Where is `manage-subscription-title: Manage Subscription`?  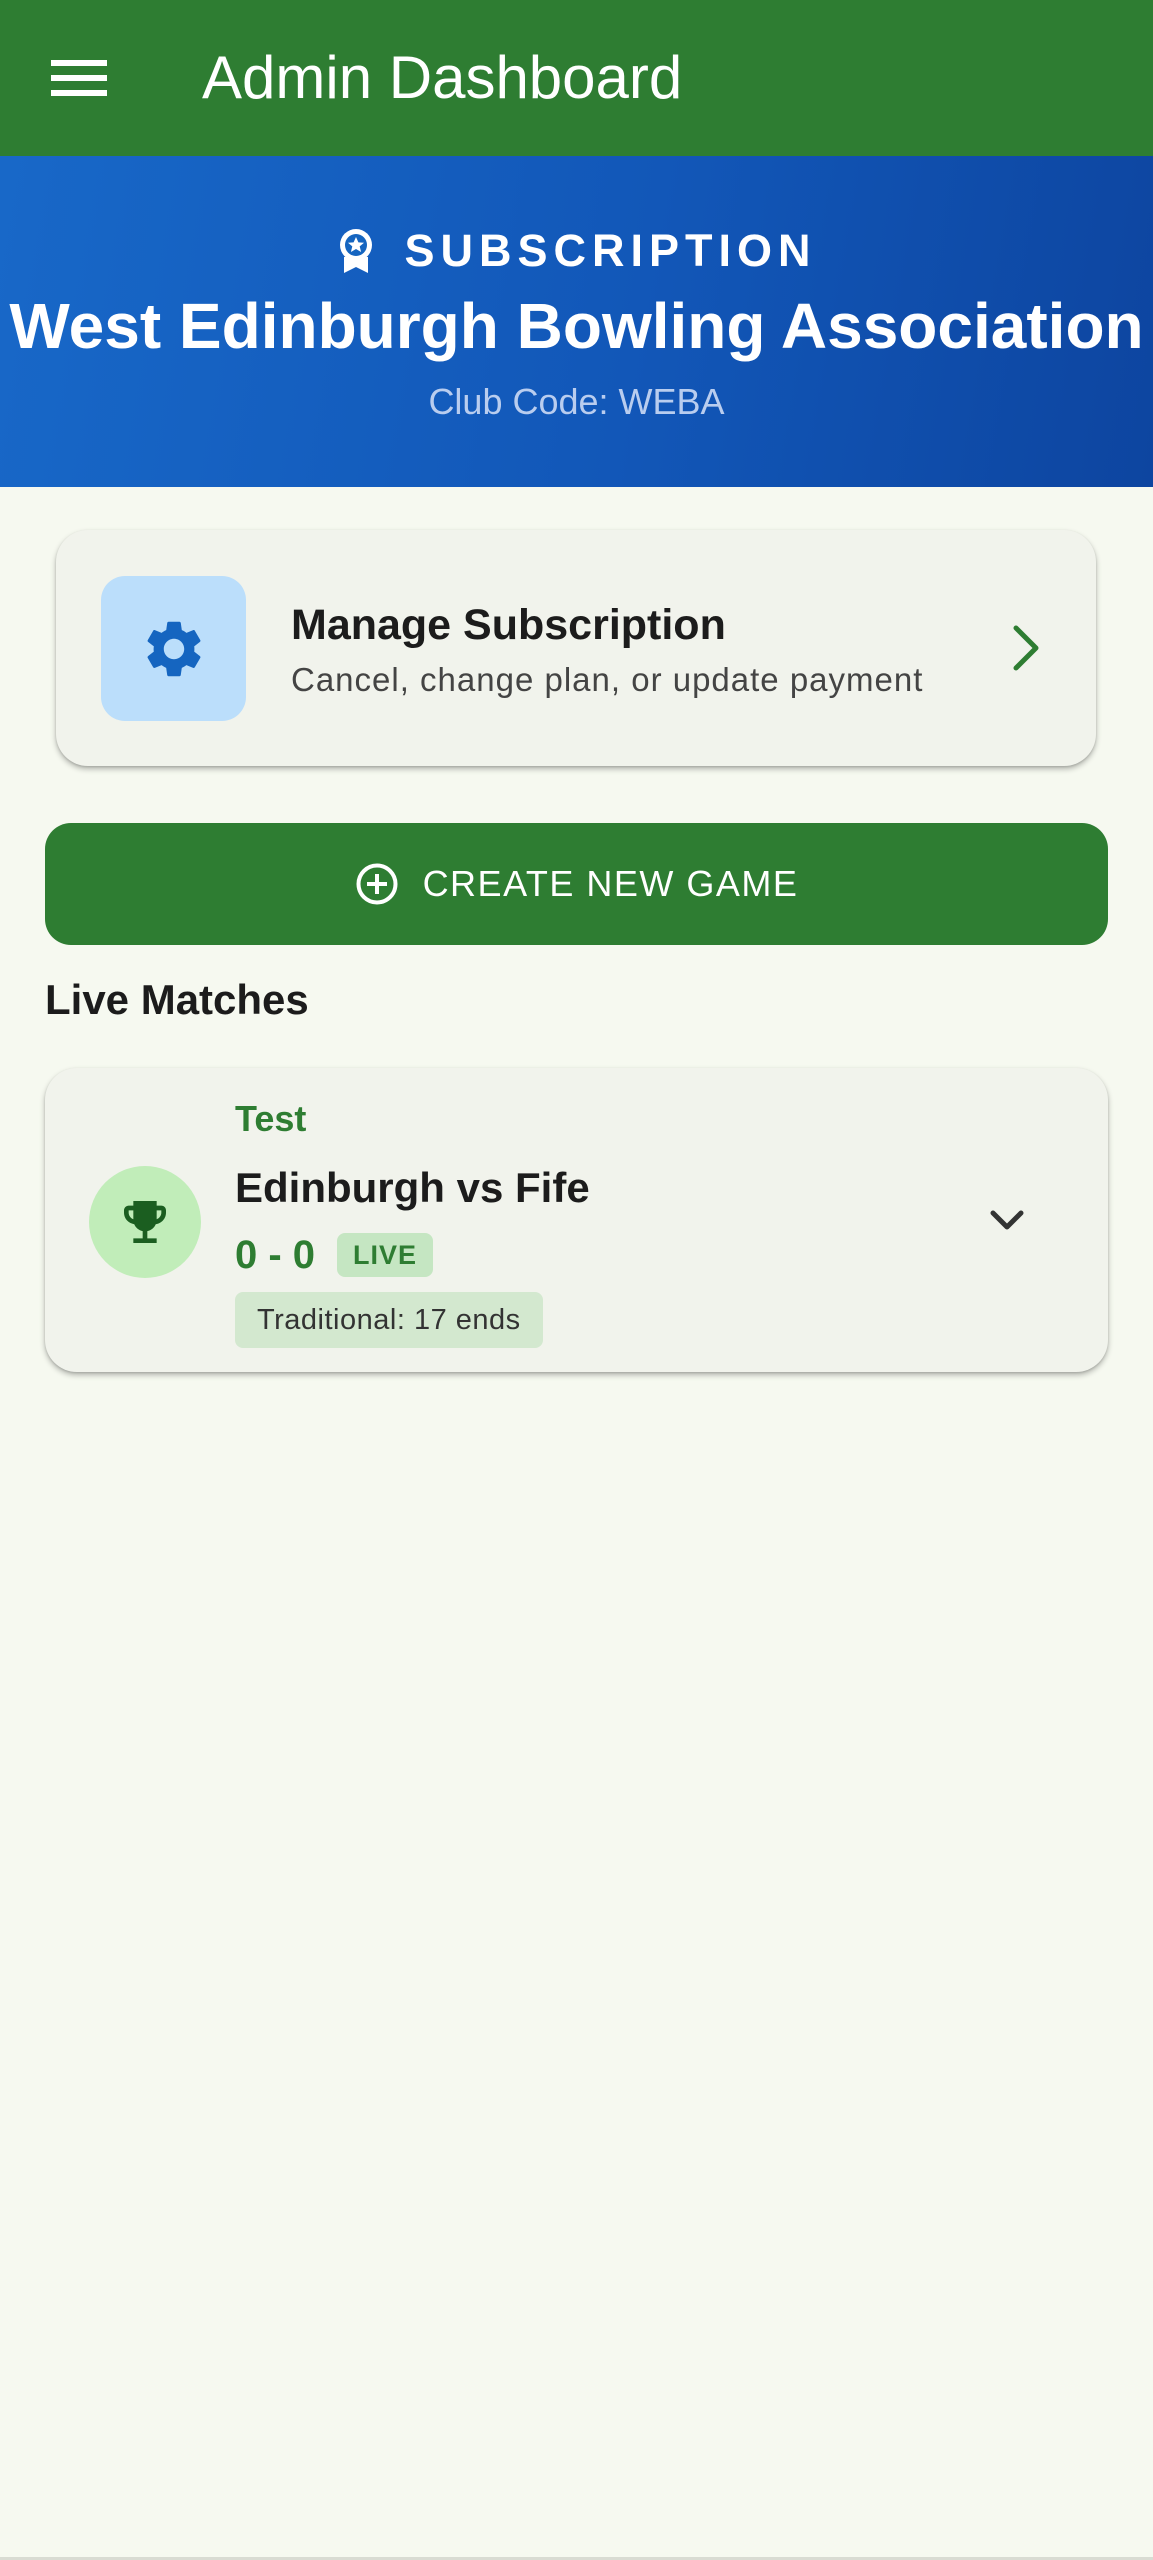 manage-subscription-title: Manage Subscription is located at coordinates (508, 625).